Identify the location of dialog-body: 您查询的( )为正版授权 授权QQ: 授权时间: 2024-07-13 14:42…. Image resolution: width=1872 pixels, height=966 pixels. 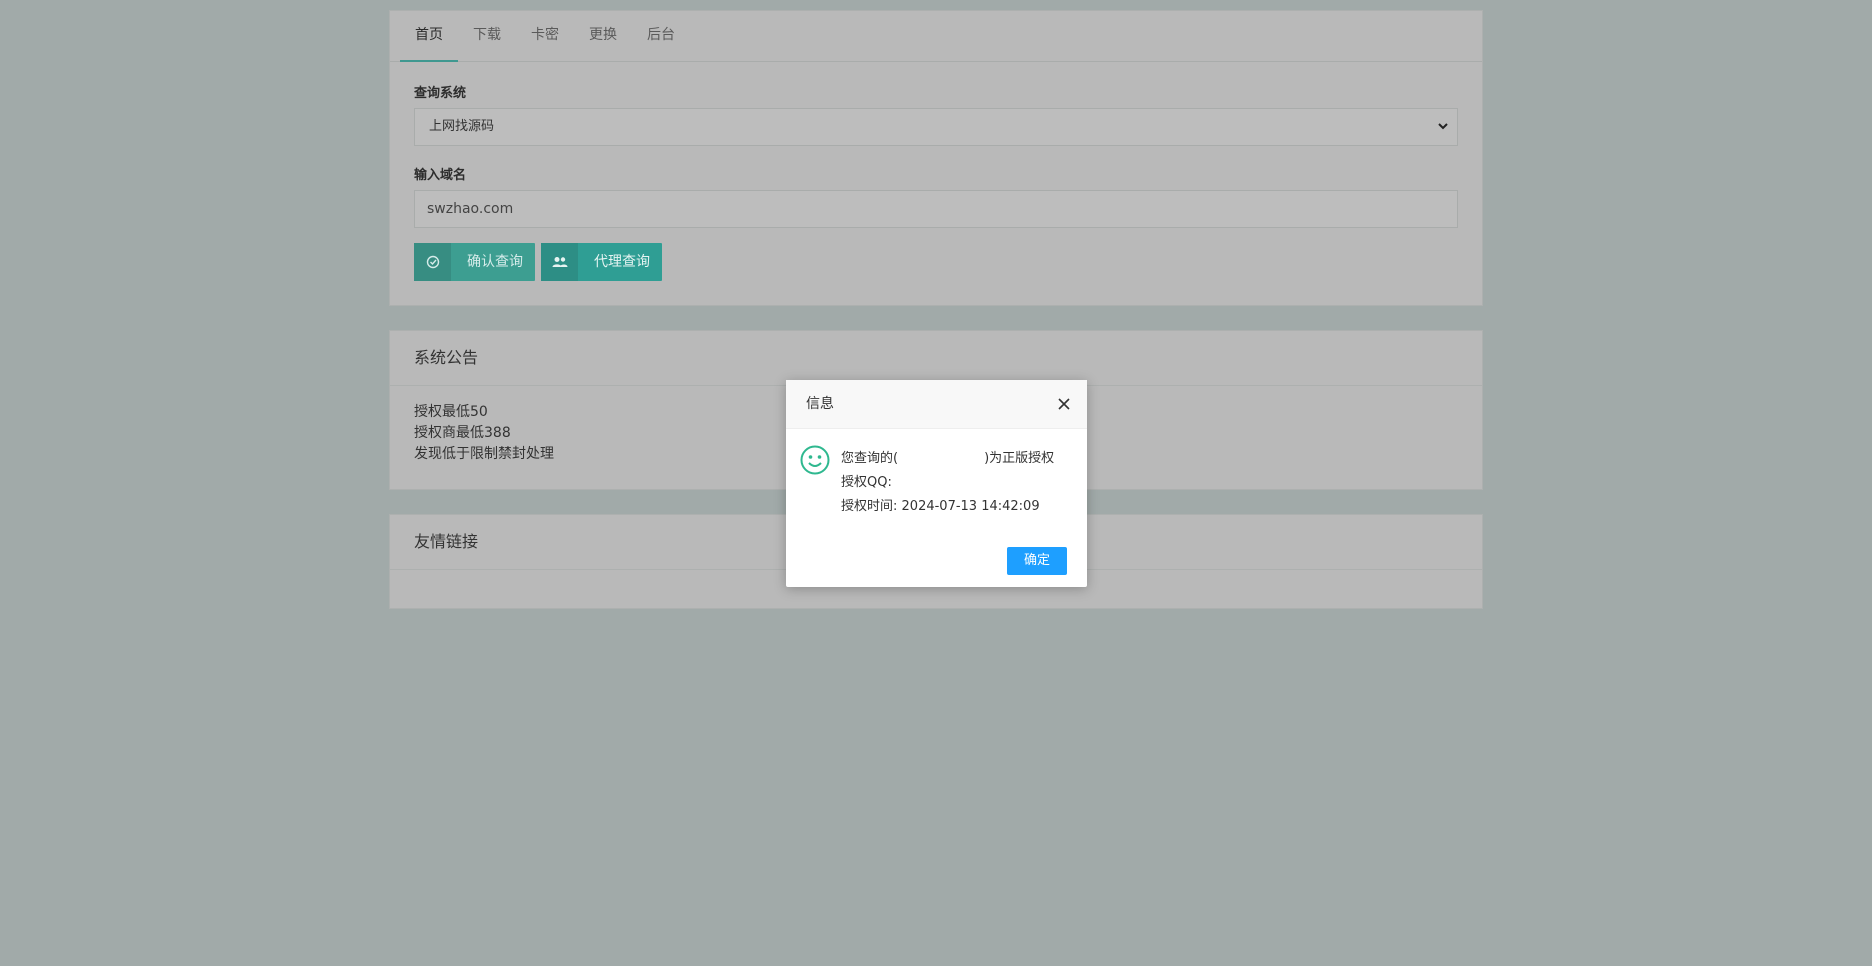
(936, 474).